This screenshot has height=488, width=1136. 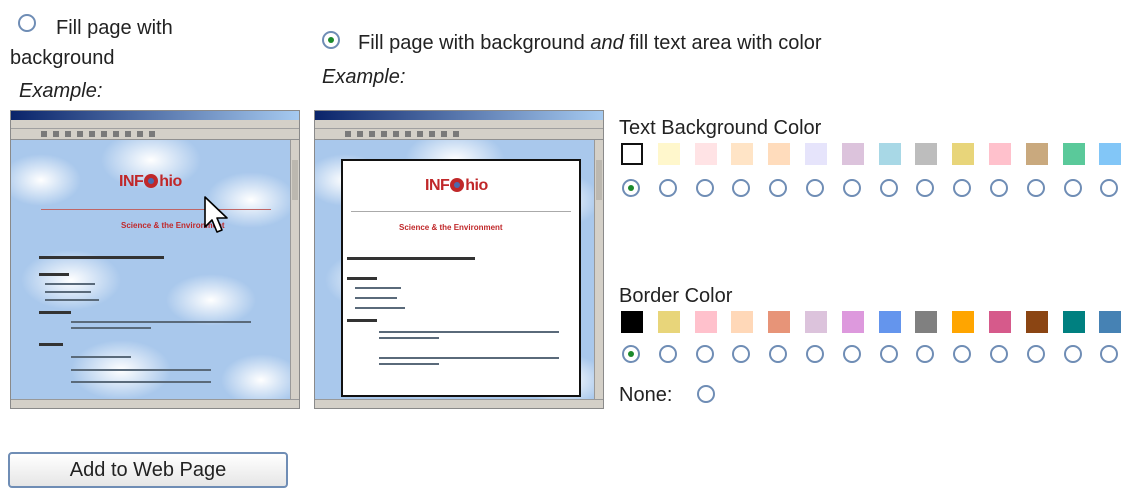 What do you see at coordinates (456, 185) in the screenshot?
I see `preview-logo-2: INF hio` at bounding box center [456, 185].